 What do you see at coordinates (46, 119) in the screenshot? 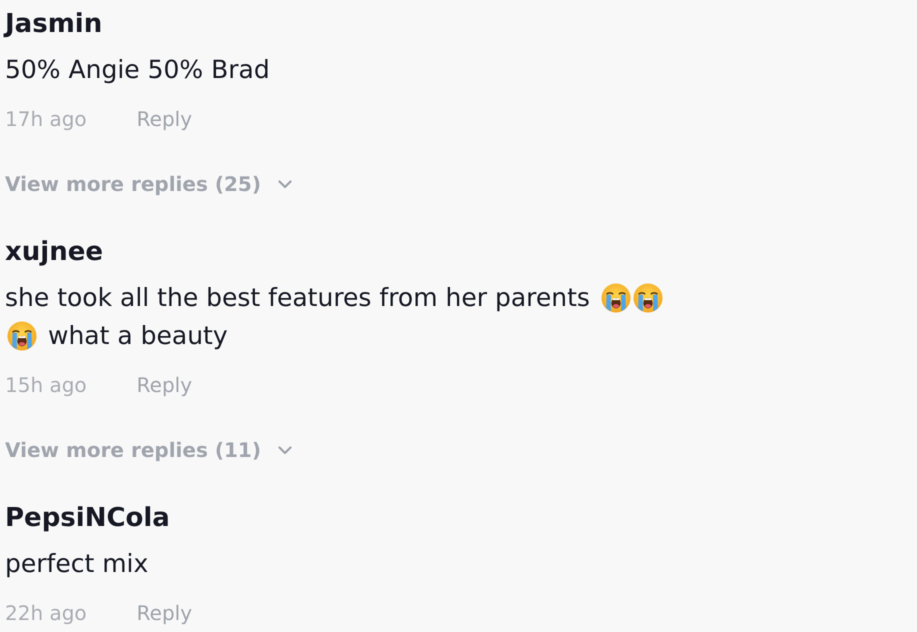
I see `timestamp: 17h ago` at bounding box center [46, 119].